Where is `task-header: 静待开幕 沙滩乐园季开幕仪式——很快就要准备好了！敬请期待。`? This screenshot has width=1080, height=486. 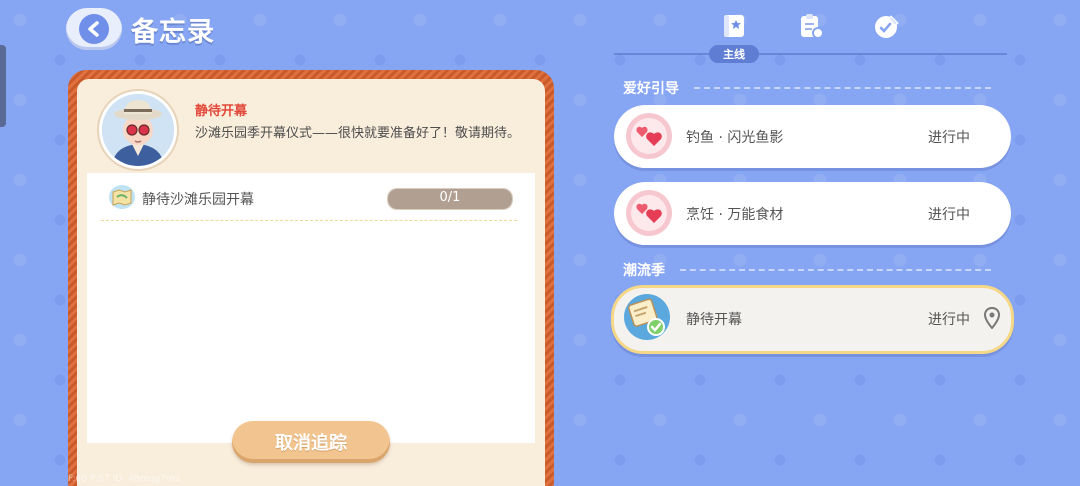 task-header: 静待开幕 沙滩乐园季开幕仪式——很快就要准备好了！敬请期待。 is located at coordinates (311, 126).